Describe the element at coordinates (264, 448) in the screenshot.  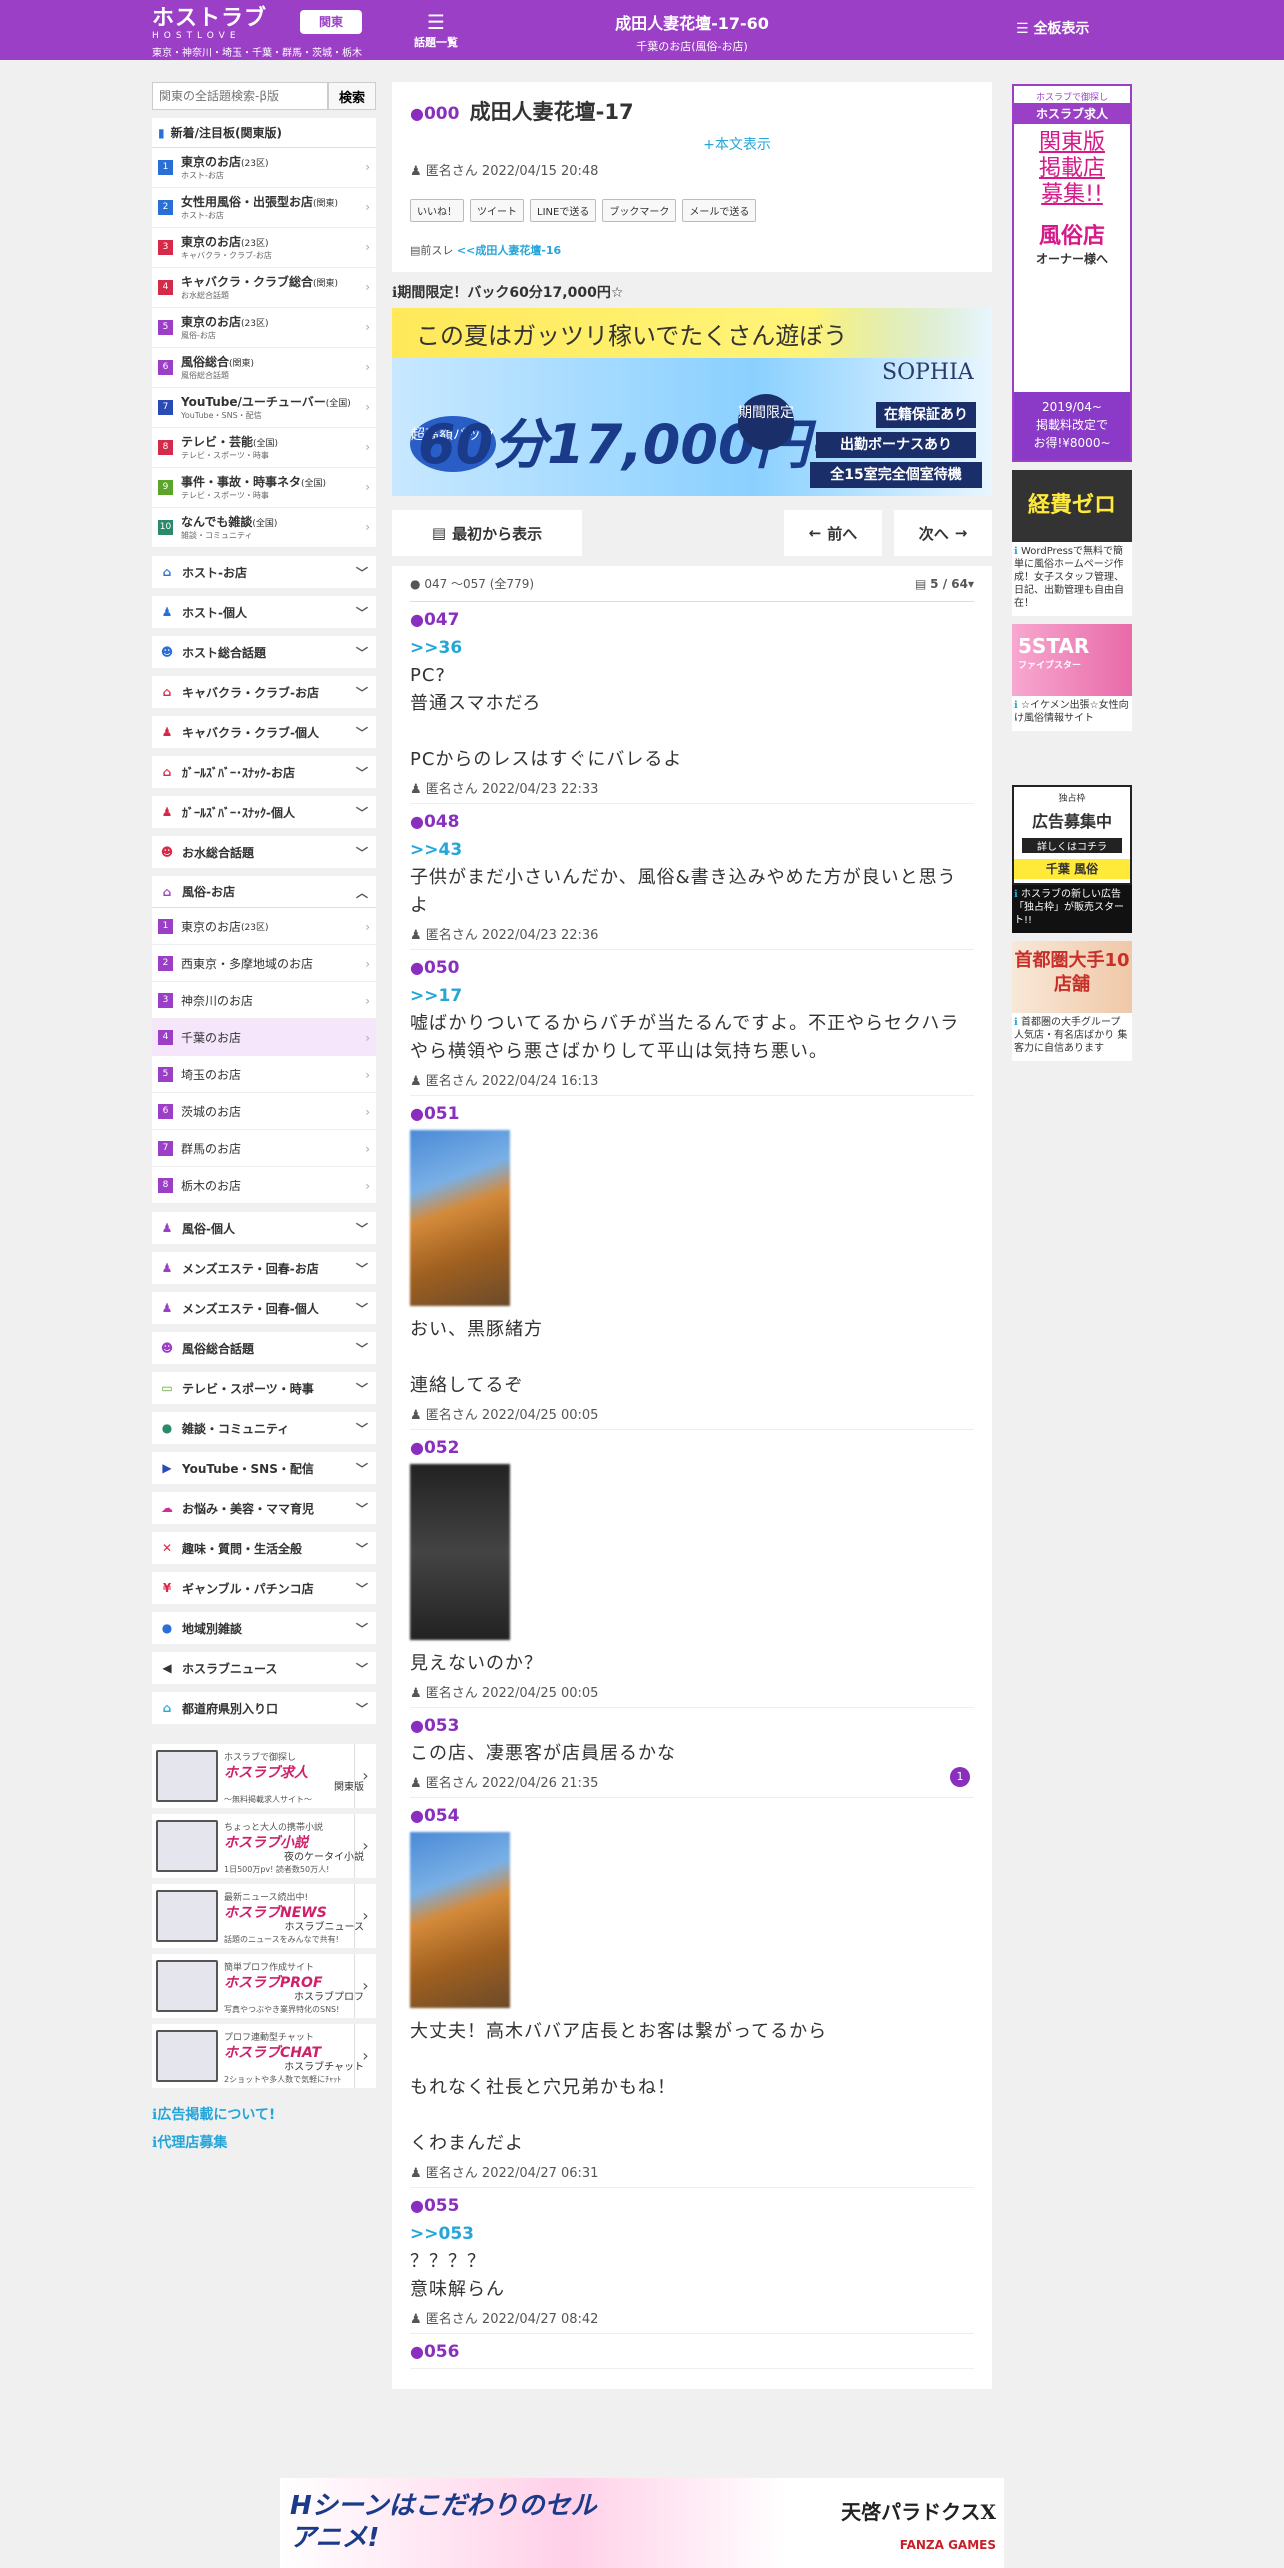
I see `new-board-item: 8 テレビ・芸能(全国) テレビ・スポーツ・時事 ›` at that location.